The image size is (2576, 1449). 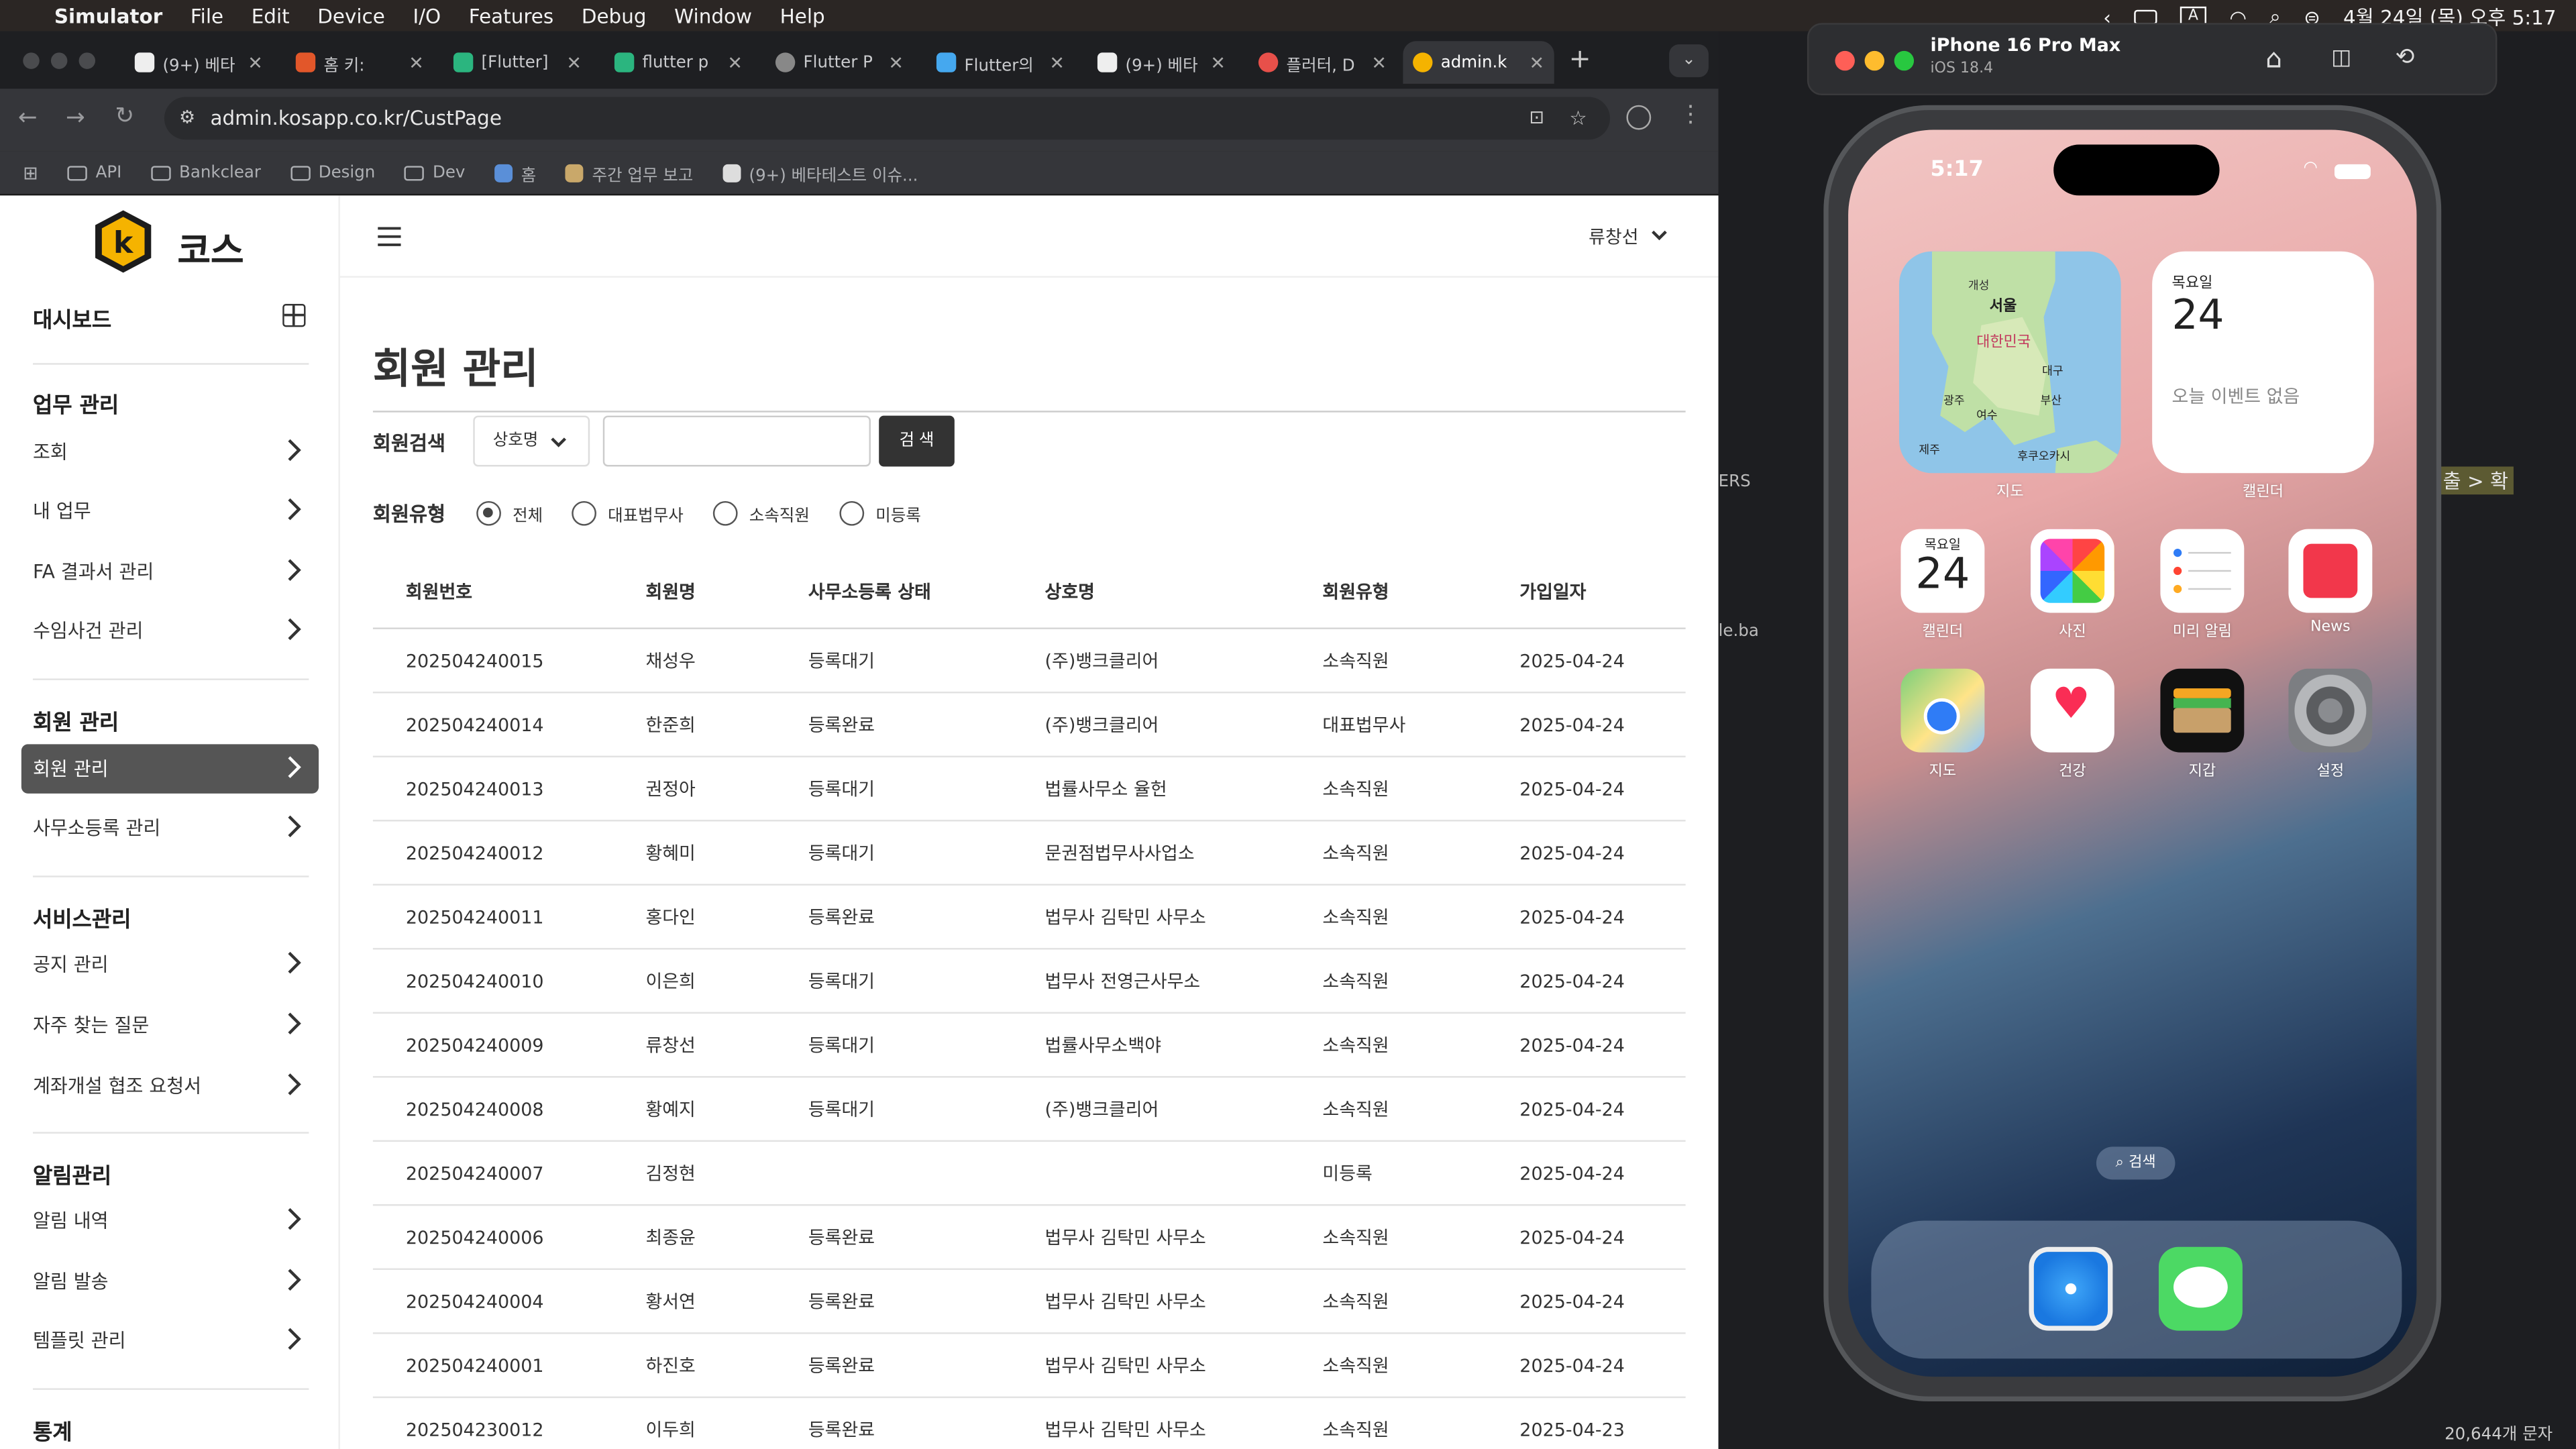 I want to click on reload-icon: ↻, so click(x=124, y=116).